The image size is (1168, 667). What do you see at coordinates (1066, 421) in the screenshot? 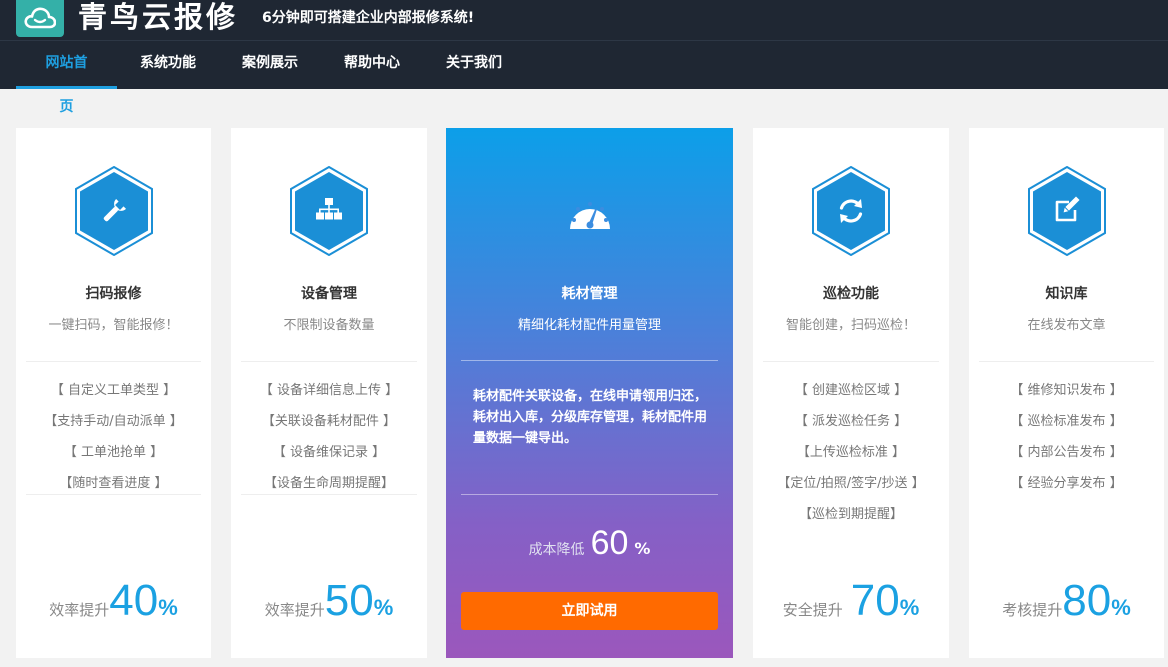
I see `feature-item: 【 巡检标准发布 】` at bounding box center [1066, 421].